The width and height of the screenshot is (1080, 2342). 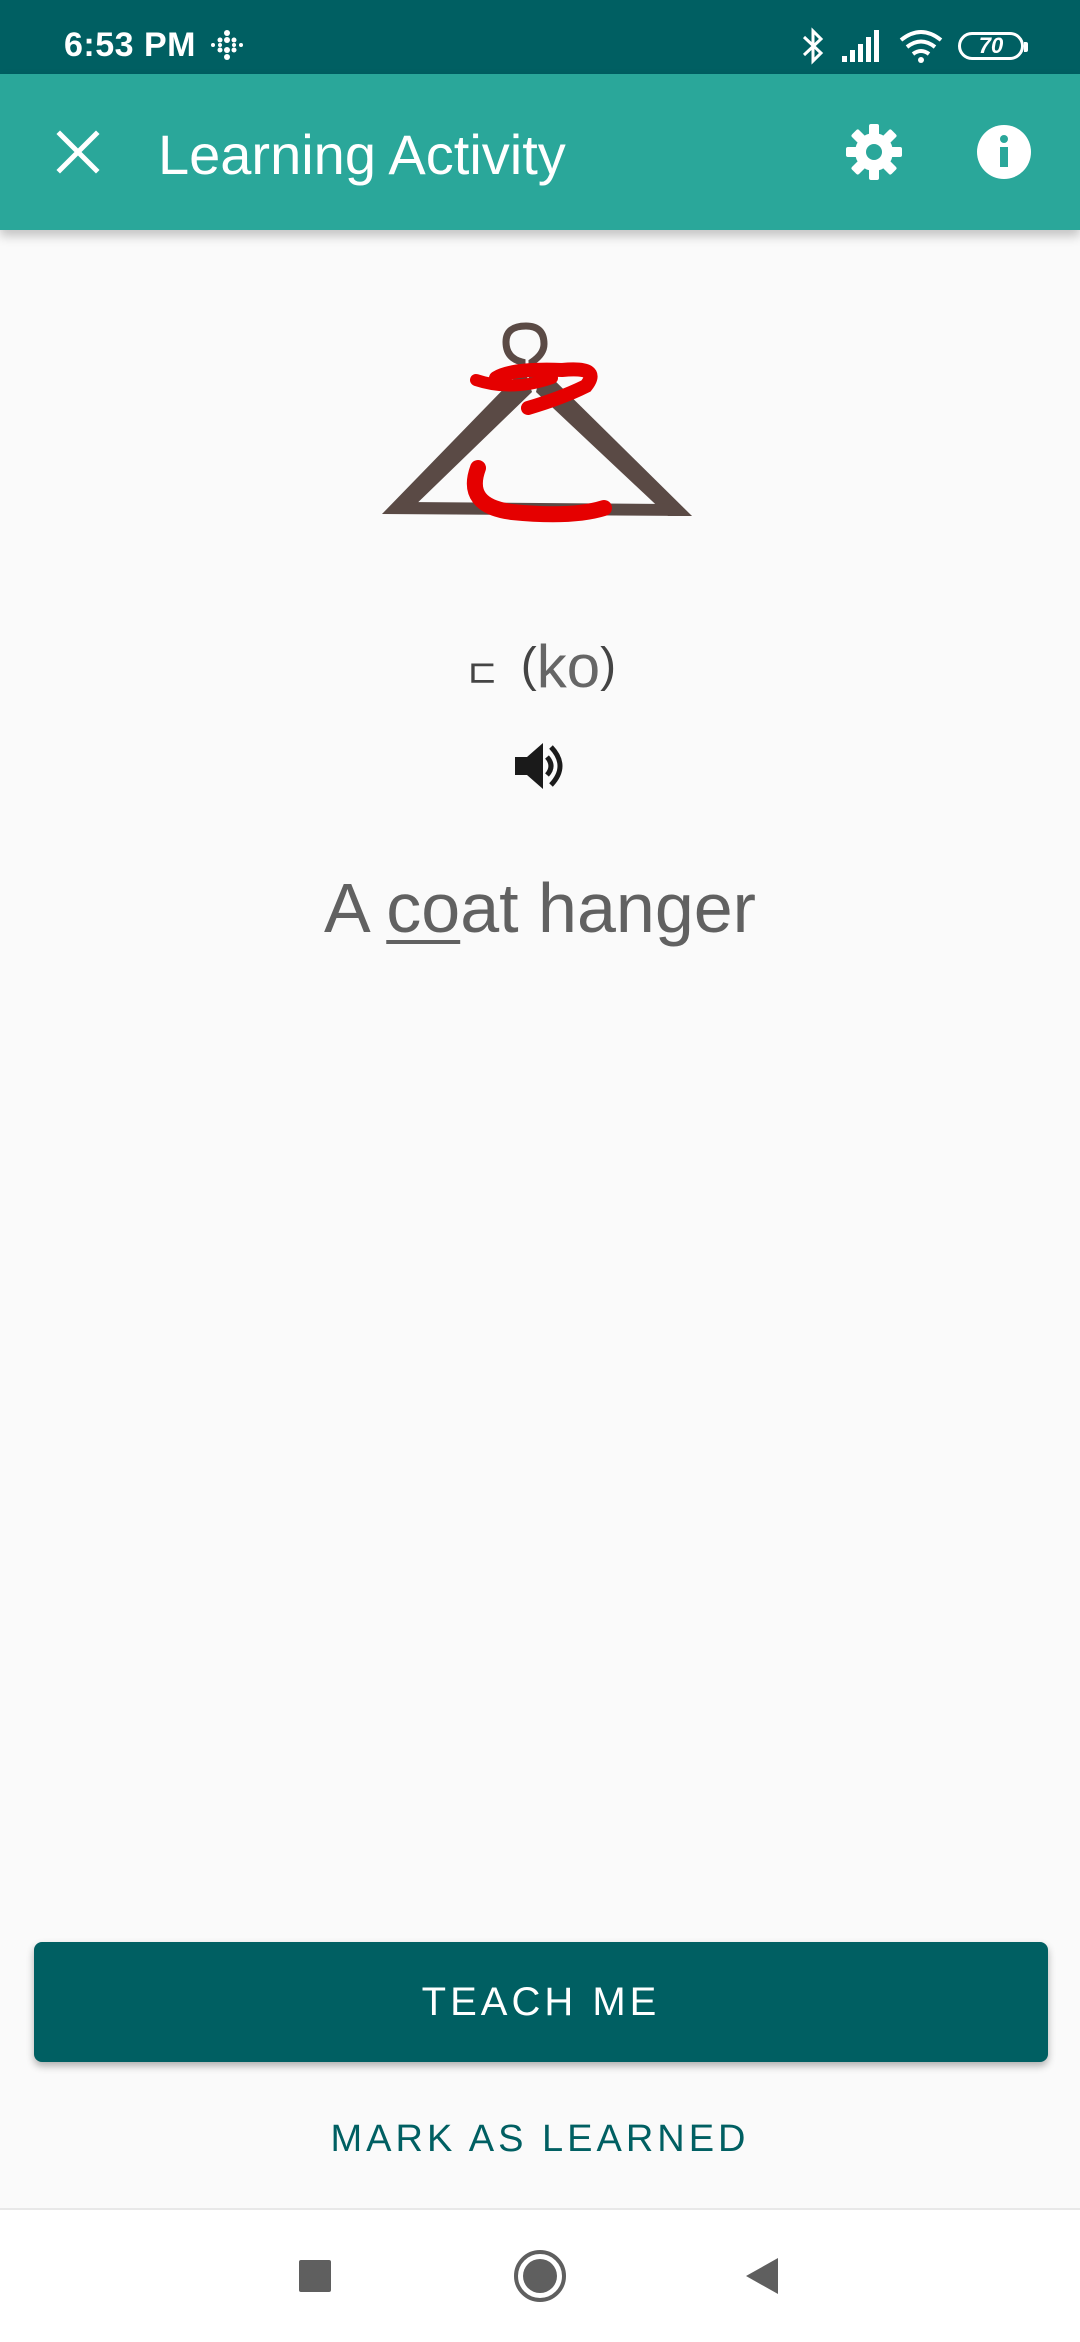 I want to click on mnemonic-text: A coat hanger, so click(x=540, y=908).